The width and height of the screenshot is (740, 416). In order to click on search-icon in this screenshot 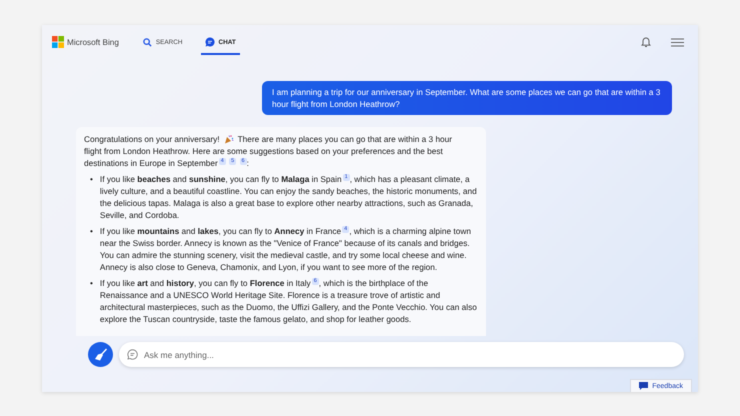, I will do `click(147, 42)`.